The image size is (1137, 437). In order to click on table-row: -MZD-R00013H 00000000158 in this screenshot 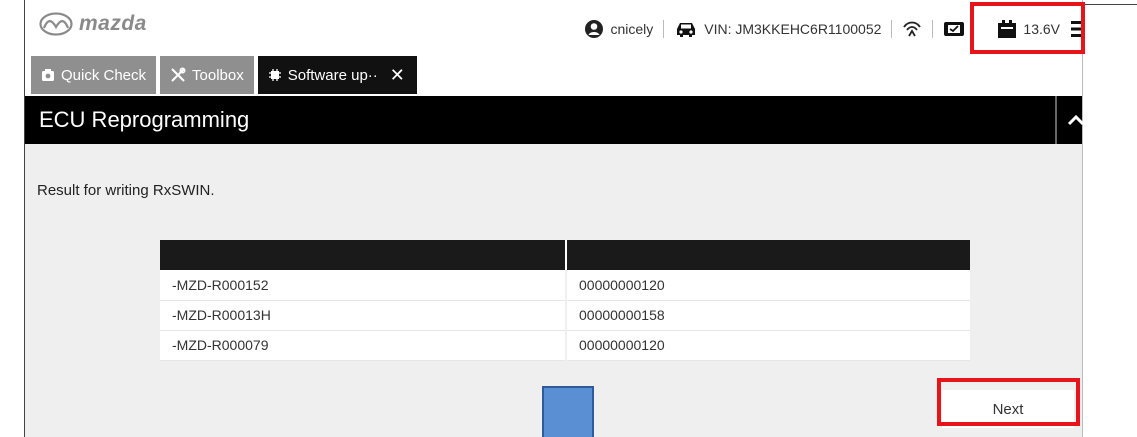, I will do `click(565, 315)`.